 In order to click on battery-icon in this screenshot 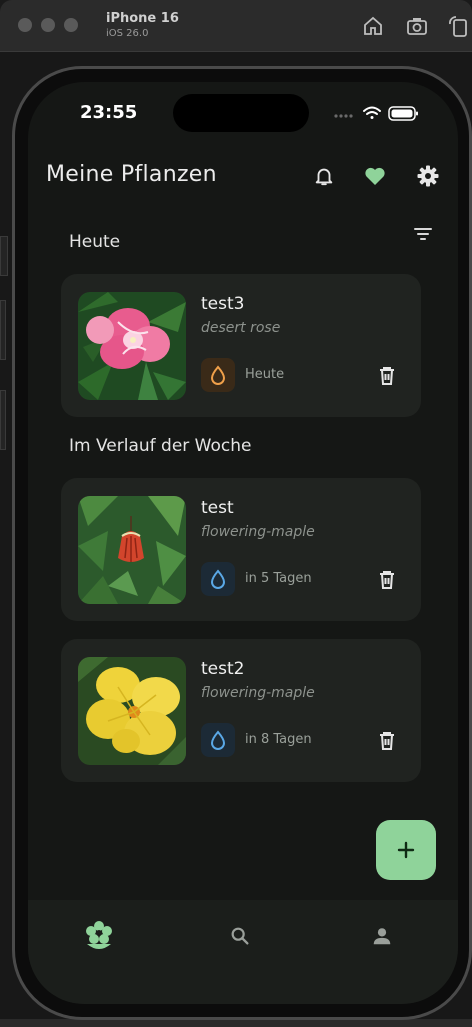, I will do `click(403, 113)`.